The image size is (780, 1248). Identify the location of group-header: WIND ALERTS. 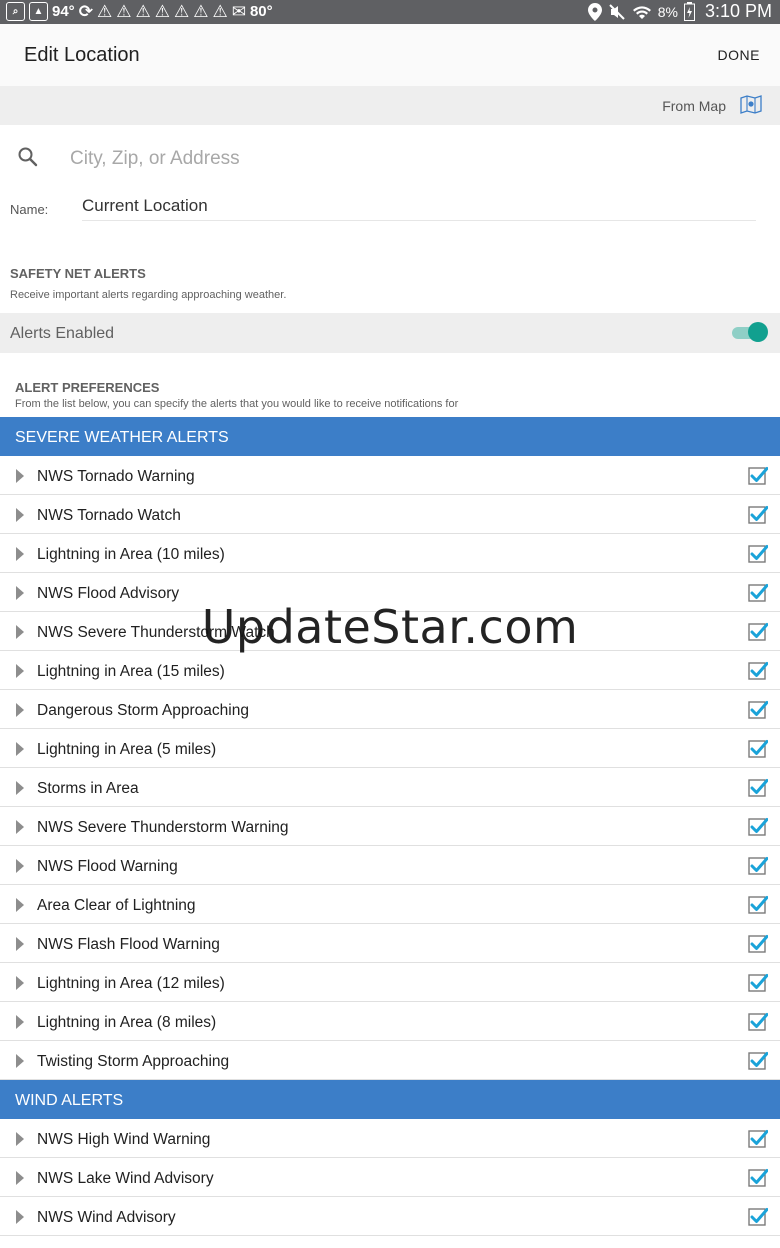
(390, 1099).